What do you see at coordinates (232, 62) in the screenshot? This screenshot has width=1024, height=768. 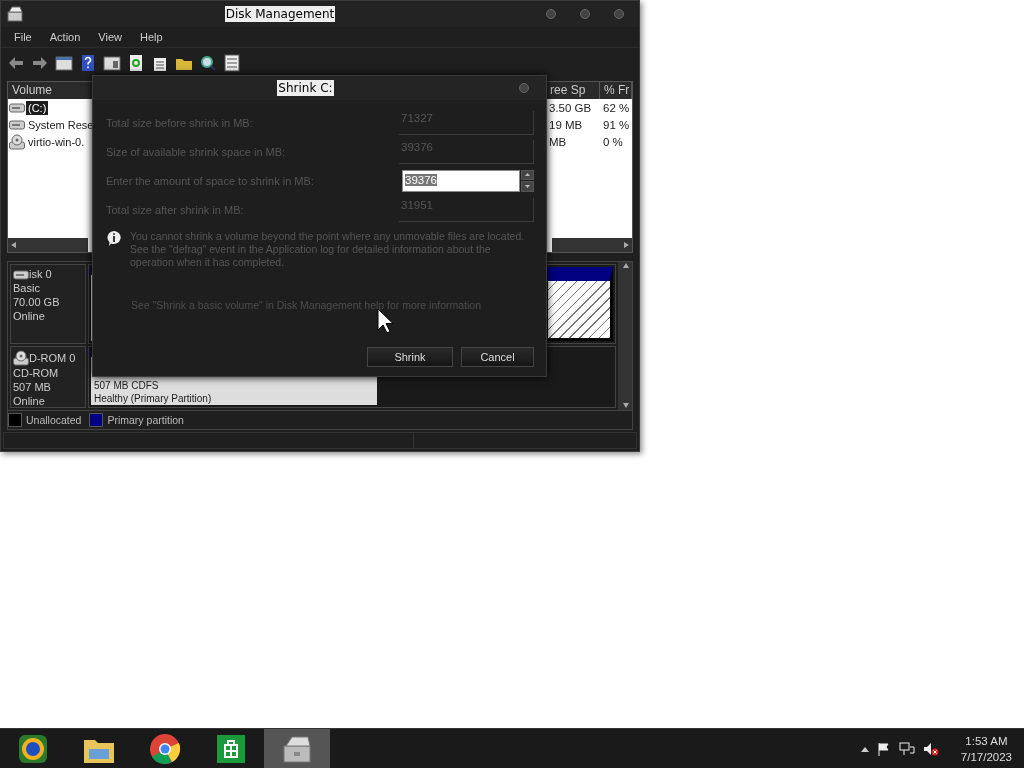 I see `checklist-icon` at bounding box center [232, 62].